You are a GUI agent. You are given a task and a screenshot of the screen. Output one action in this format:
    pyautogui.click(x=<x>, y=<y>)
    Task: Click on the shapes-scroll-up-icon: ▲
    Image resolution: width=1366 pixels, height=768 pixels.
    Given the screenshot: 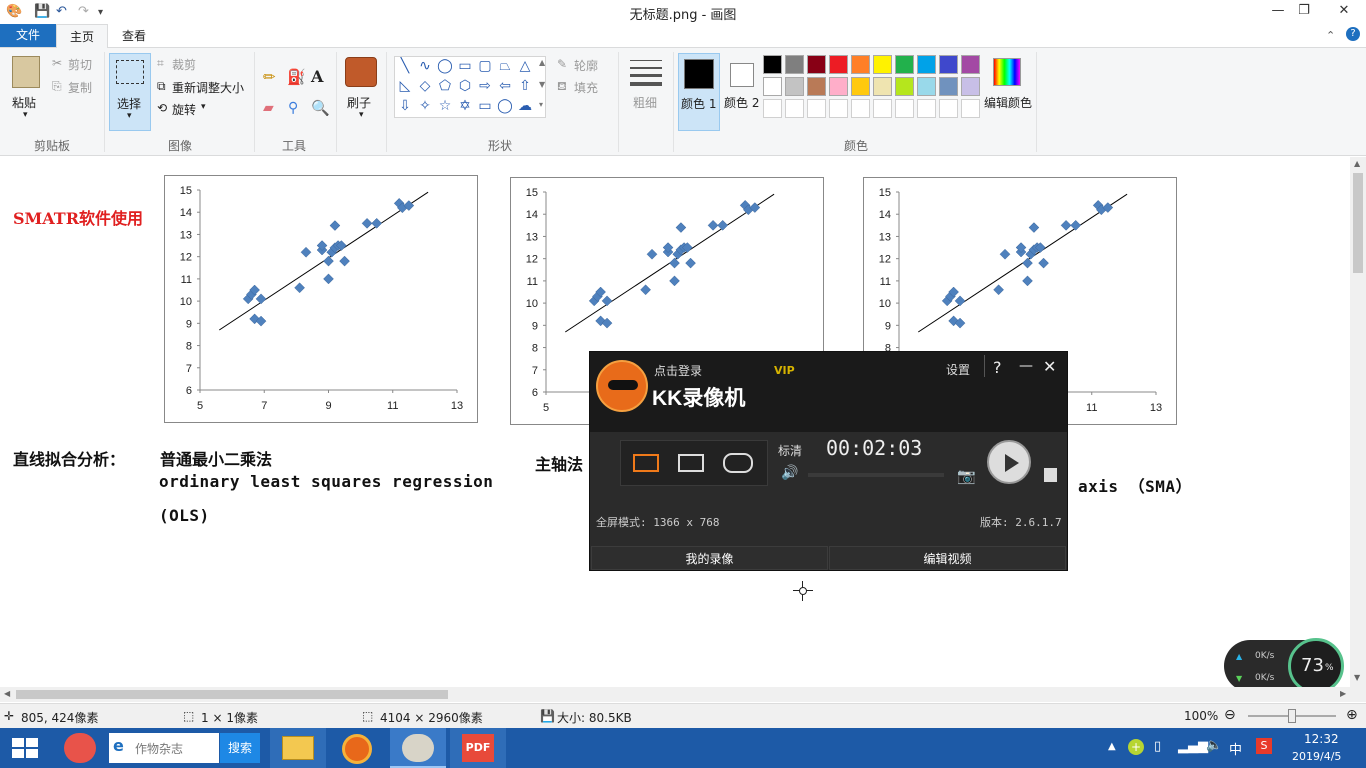 What is the action you would take?
    pyautogui.click(x=542, y=62)
    